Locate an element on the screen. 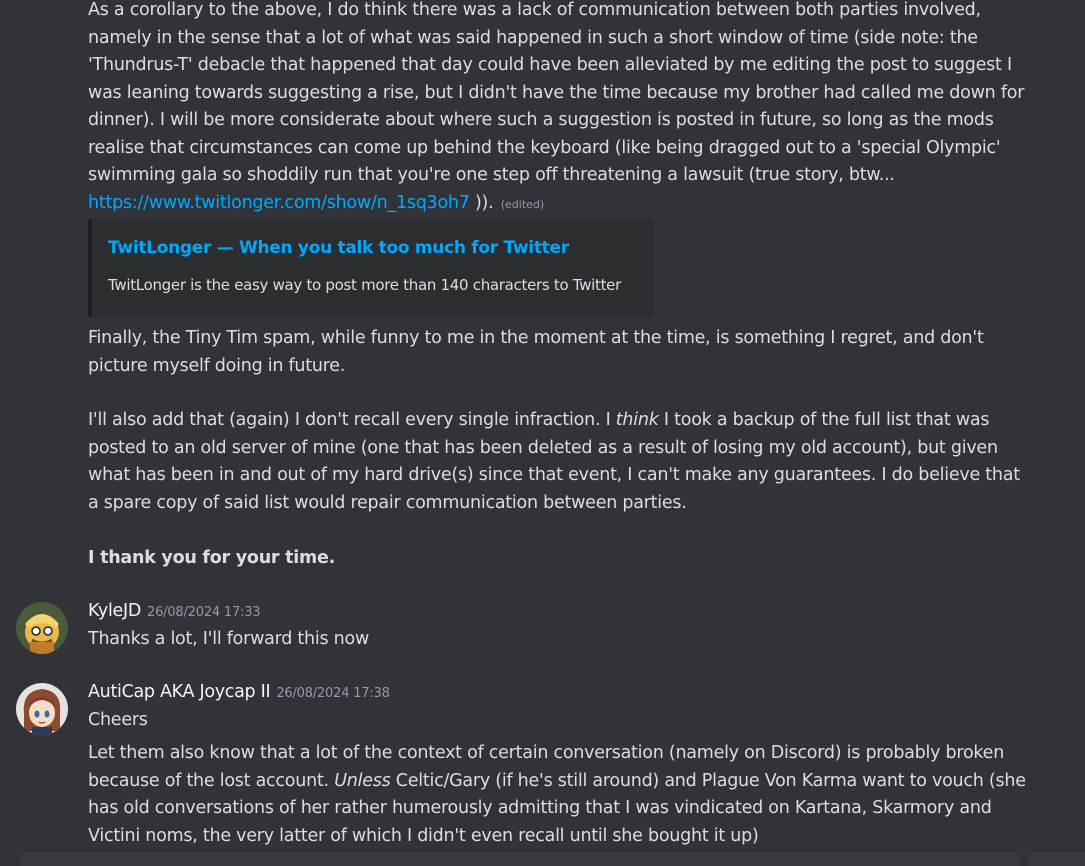 The image size is (1085, 866). username: KyleJD is located at coordinates (114, 611).